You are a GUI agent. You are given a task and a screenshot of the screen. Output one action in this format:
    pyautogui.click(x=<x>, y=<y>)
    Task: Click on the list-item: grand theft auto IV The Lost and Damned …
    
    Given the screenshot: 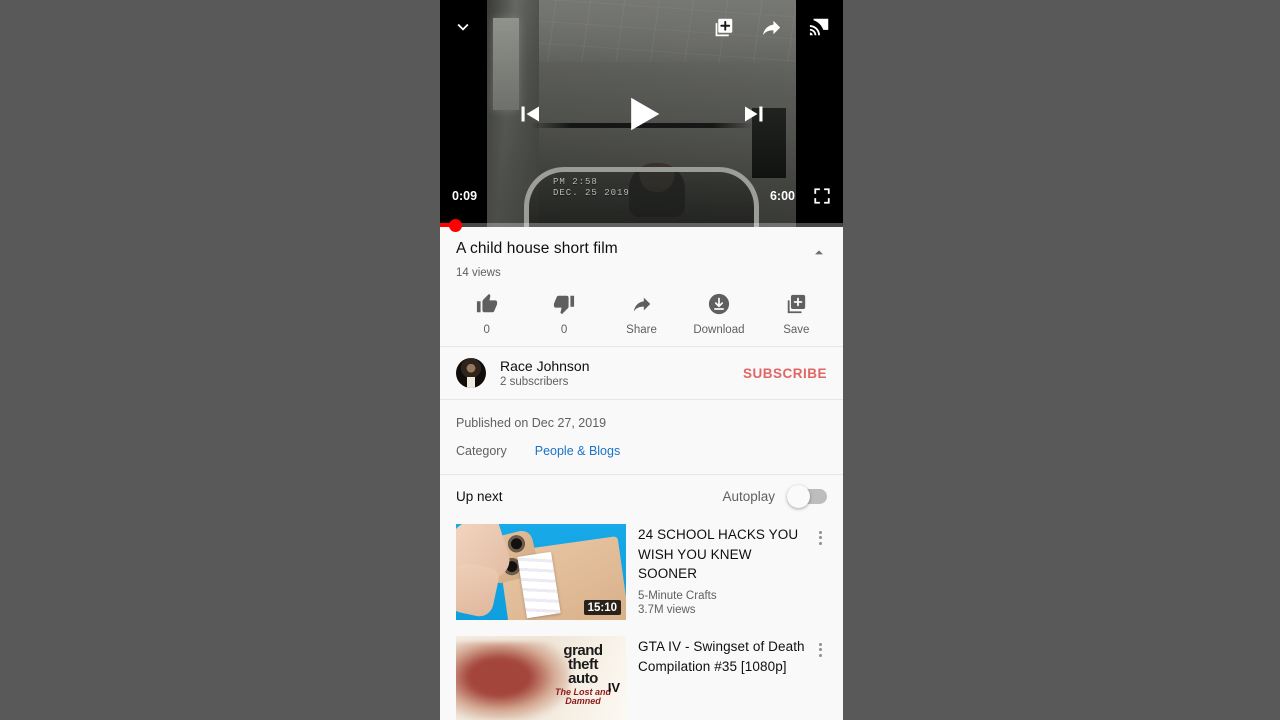 What is the action you would take?
    pyautogui.click(x=641, y=674)
    